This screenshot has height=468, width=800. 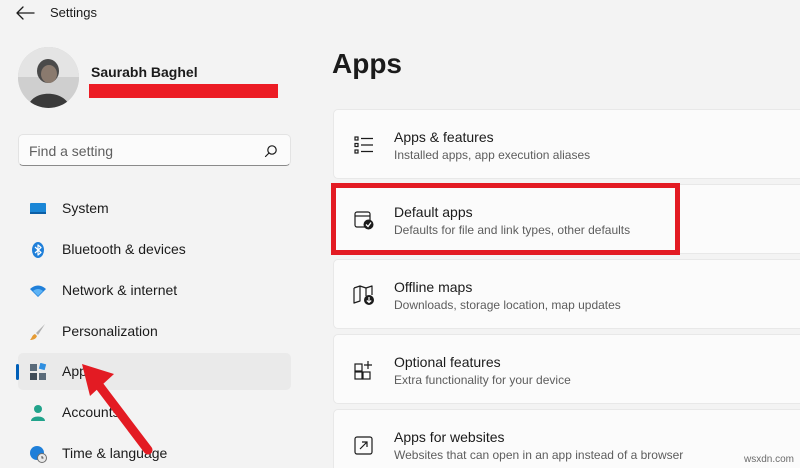 What do you see at coordinates (38, 413) in the screenshot?
I see `person-icon` at bounding box center [38, 413].